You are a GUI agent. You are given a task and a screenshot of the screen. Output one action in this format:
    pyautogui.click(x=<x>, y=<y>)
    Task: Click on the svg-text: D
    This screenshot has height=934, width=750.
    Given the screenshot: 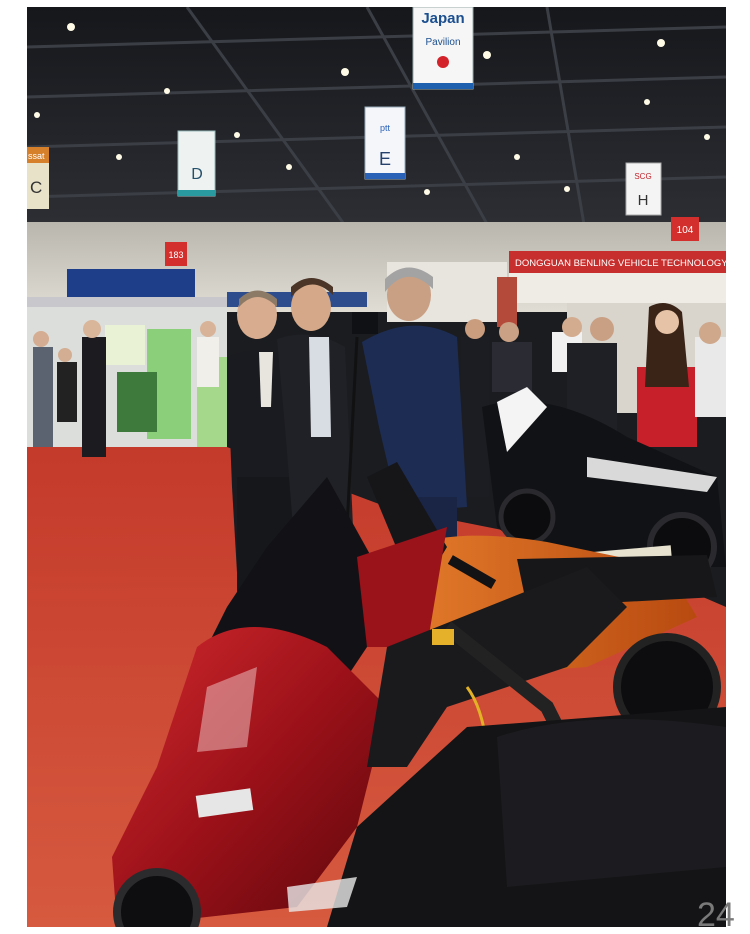 What is the action you would take?
    pyautogui.click(x=197, y=174)
    